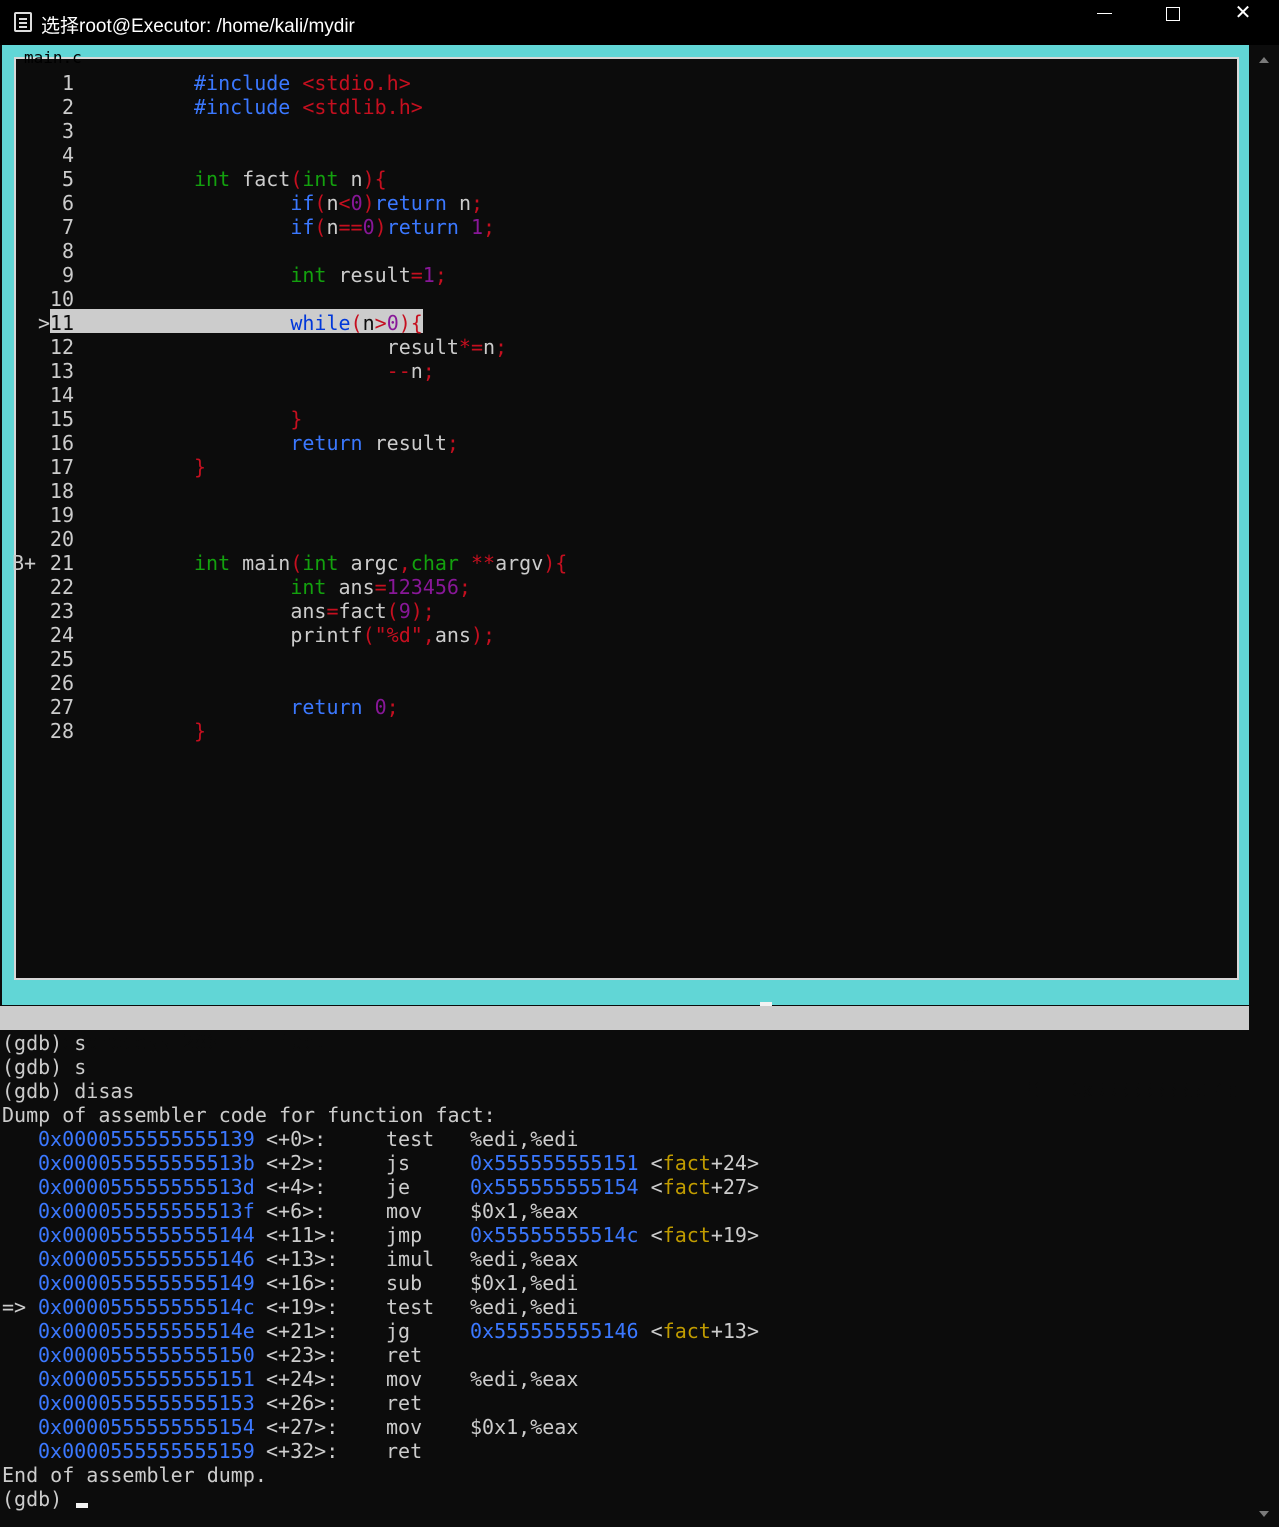 The width and height of the screenshot is (1279, 1527). What do you see at coordinates (67, 131) in the screenshot?
I see `line-number: 3` at bounding box center [67, 131].